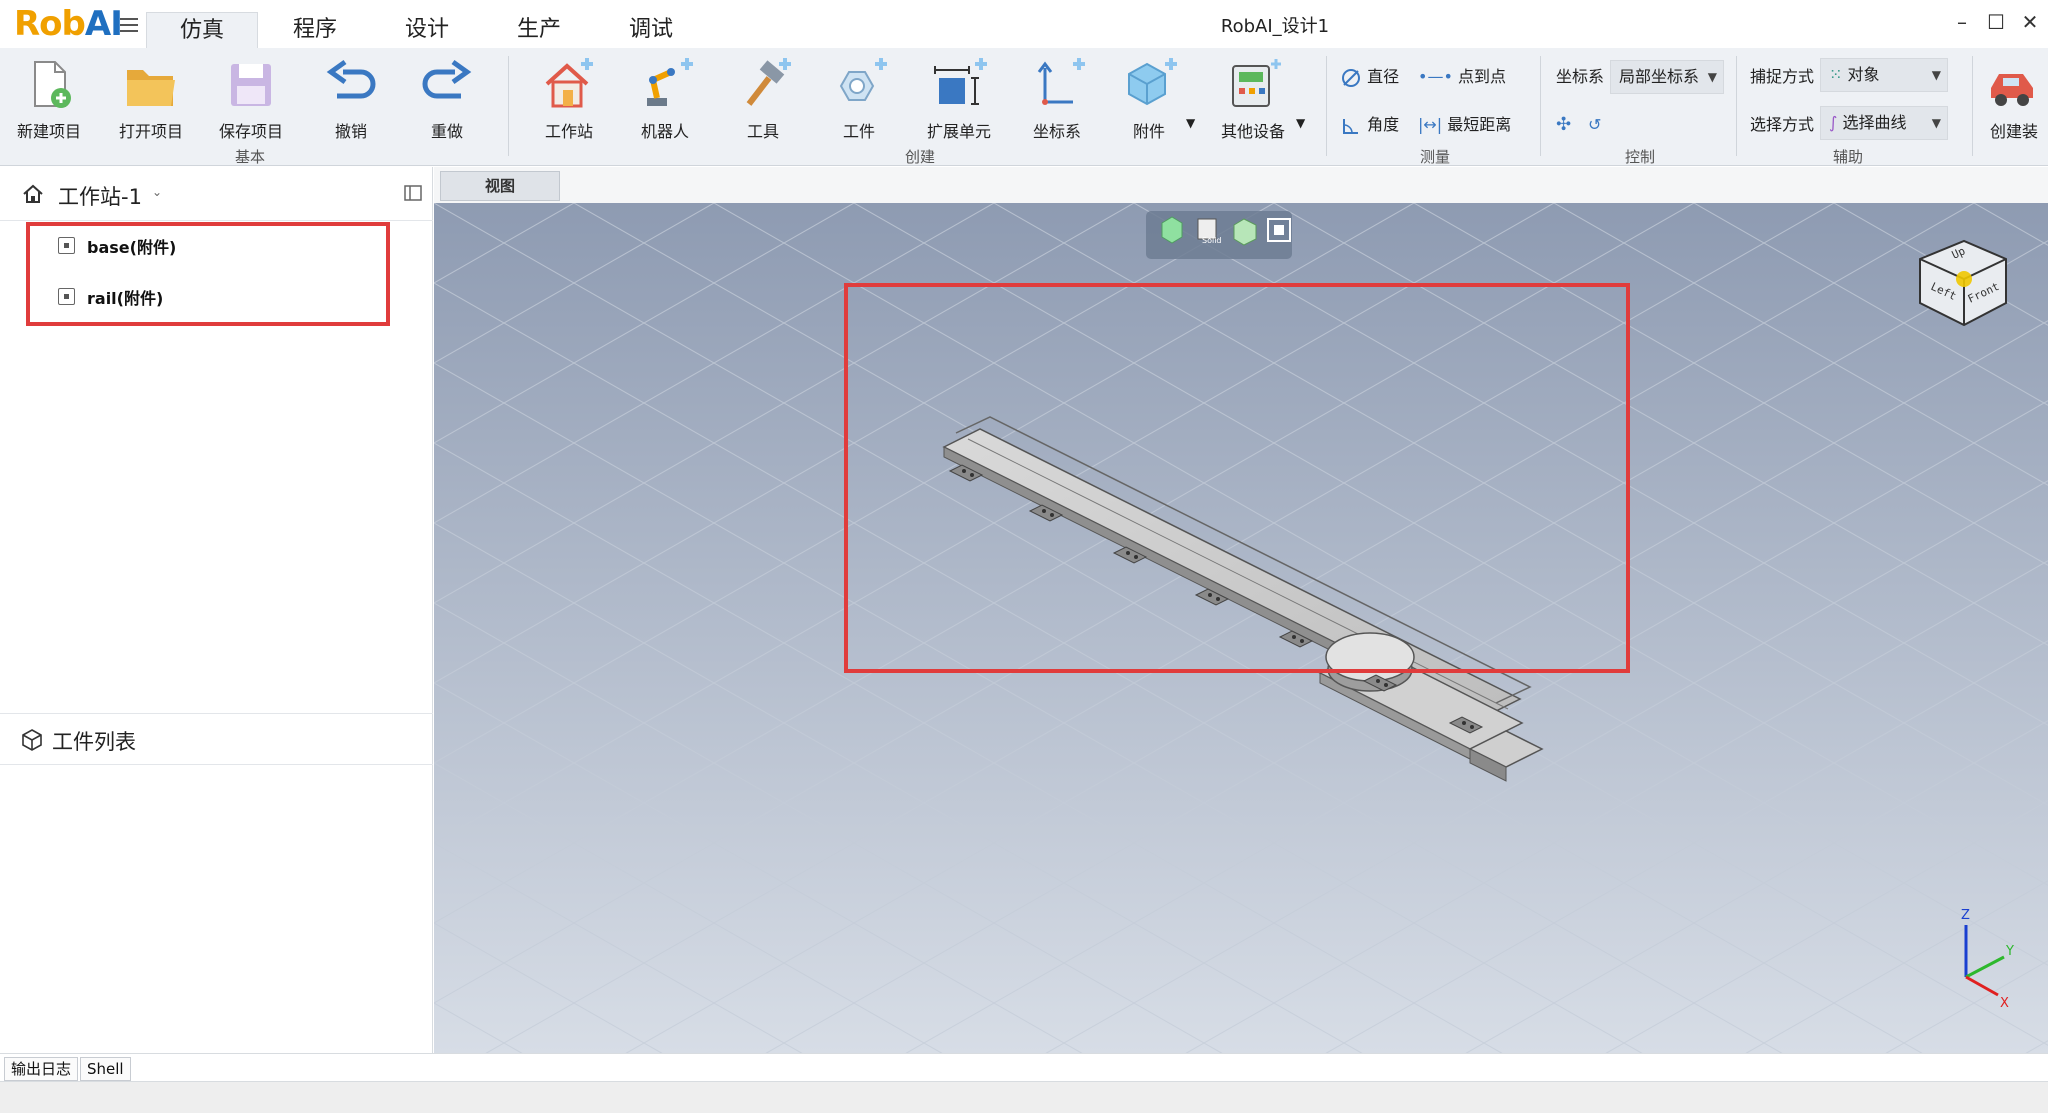  What do you see at coordinates (251, 85) in the screenshot?
I see `save-disk-icon` at bounding box center [251, 85].